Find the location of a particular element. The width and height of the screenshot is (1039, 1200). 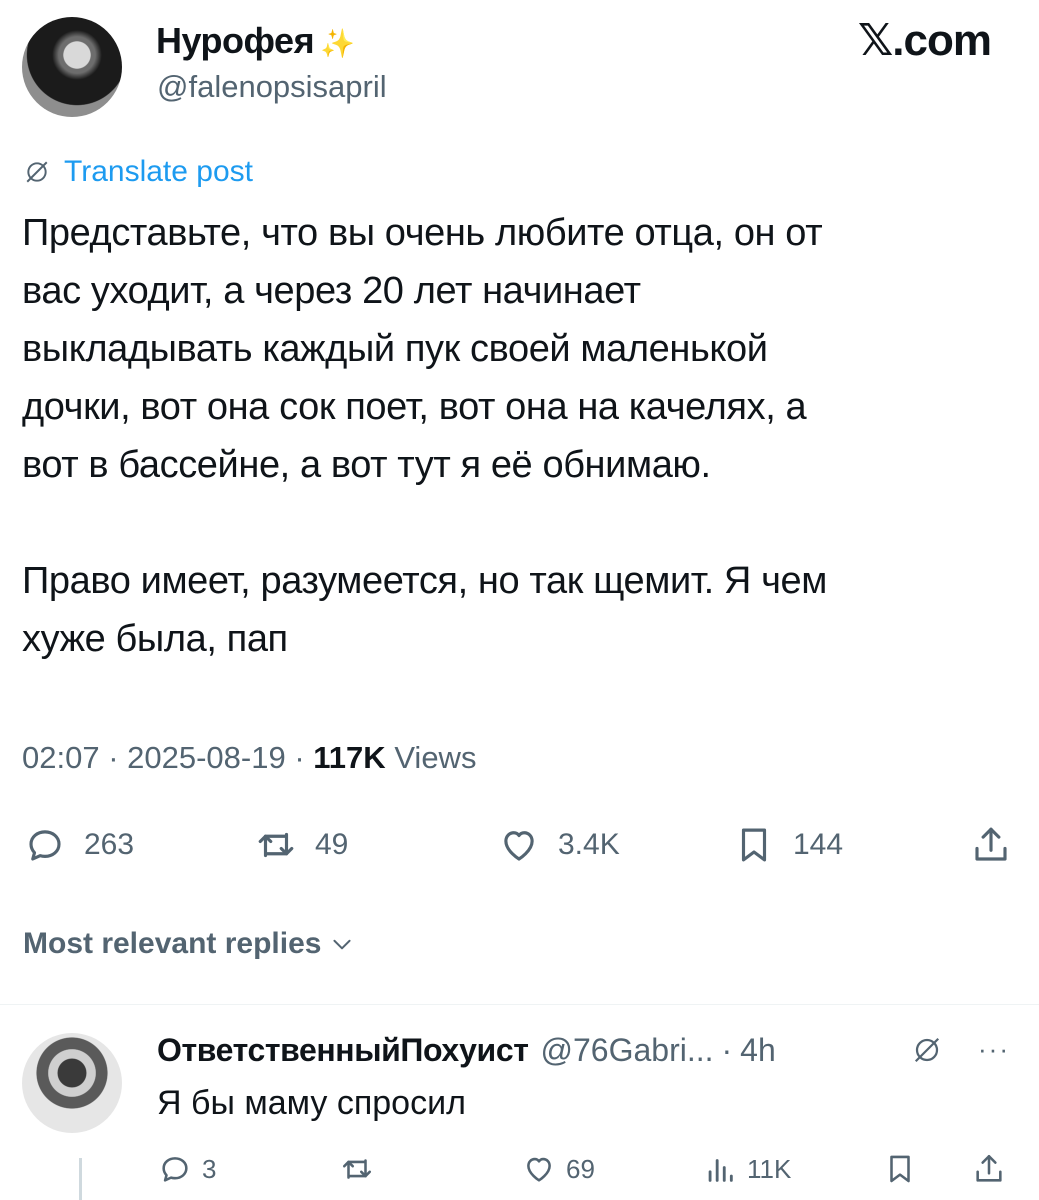

reply-repost-button is located at coordinates (362, 1169).